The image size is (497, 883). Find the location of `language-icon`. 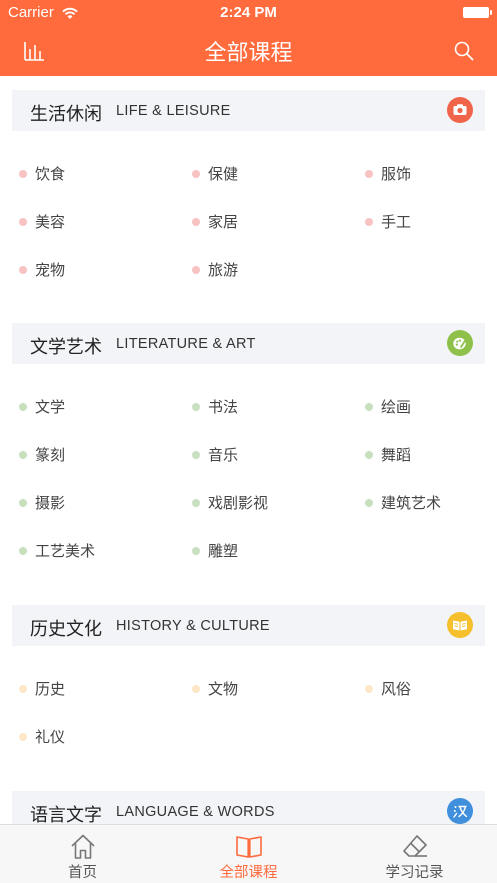

language-icon is located at coordinates (460, 811).